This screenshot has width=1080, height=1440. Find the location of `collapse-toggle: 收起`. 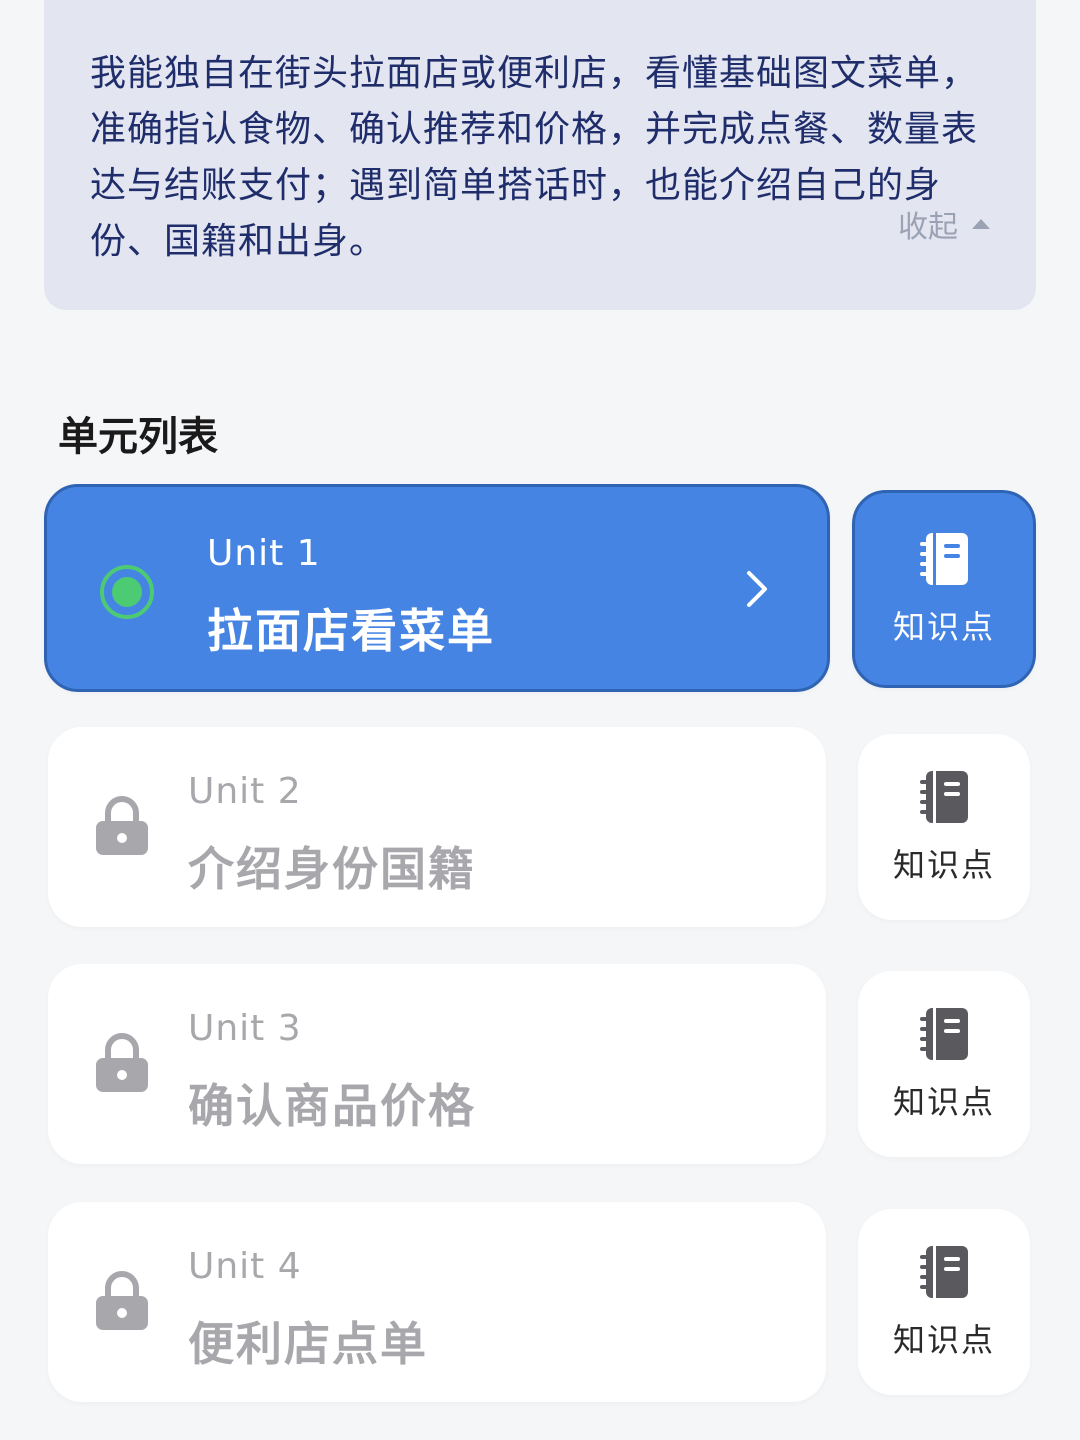

collapse-toggle: 收起 is located at coordinates (944, 224).